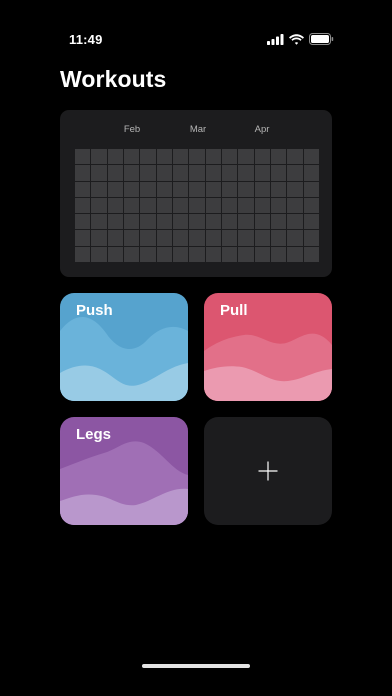  Describe the element at coordinates (321, 39) in the screenshot. I see `battery-icon` at that location.